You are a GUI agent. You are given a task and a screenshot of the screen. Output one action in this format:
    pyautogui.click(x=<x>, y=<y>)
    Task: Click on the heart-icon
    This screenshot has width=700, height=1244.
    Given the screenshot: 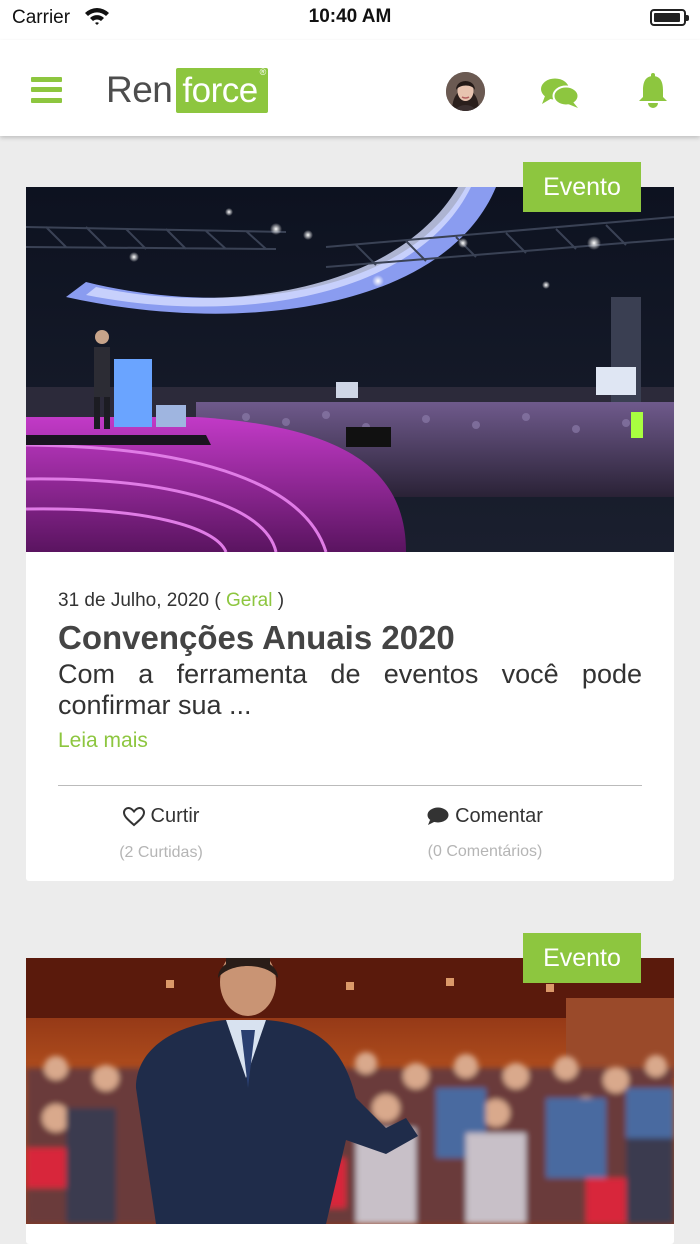 What is the action you would take?
    pyautogui.click(x=133, y=816)
    